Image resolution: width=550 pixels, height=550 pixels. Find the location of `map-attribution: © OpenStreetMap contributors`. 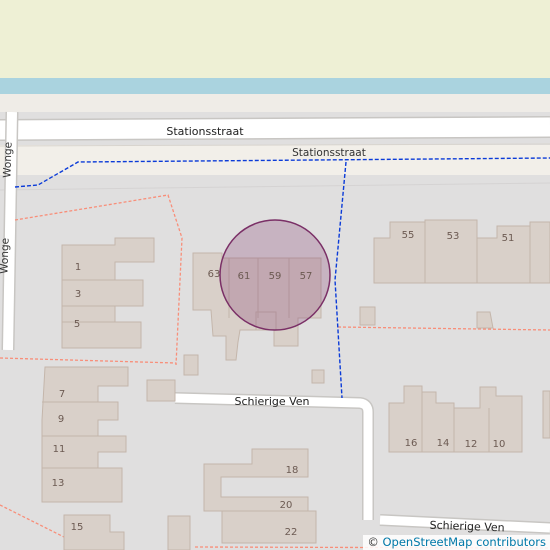

map-attribution: © OpenStreetMap contributors is located at coordinates (456, 542).